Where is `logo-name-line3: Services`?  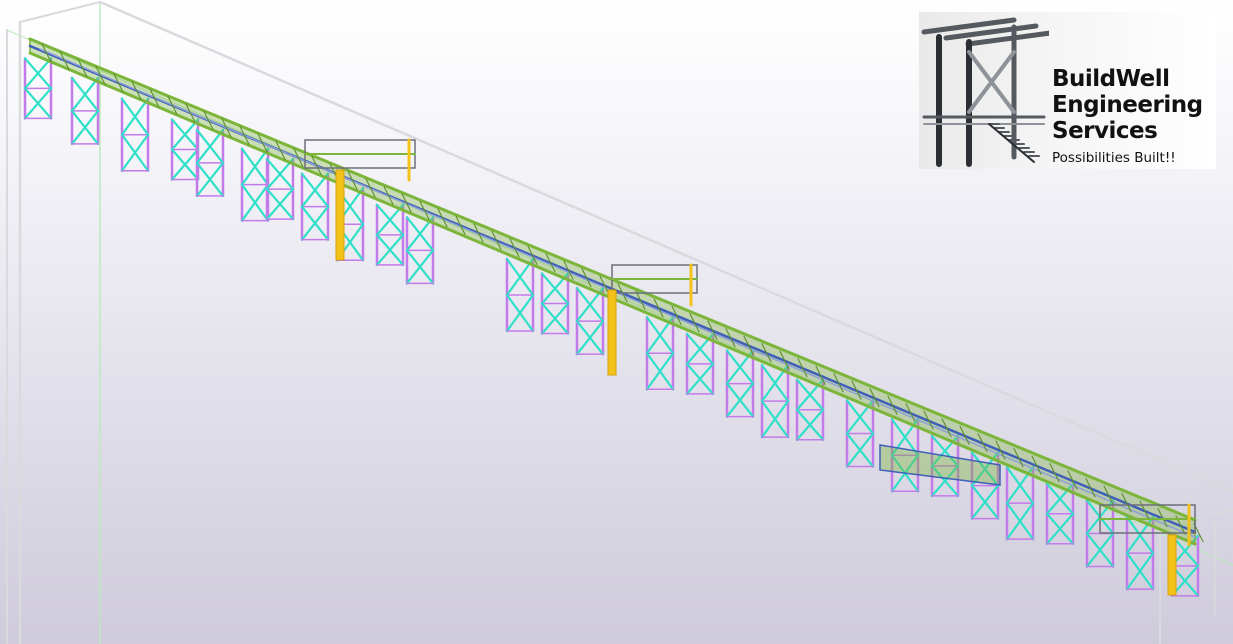
logo-name-line3: Services is located at coordinates (1105, 131).